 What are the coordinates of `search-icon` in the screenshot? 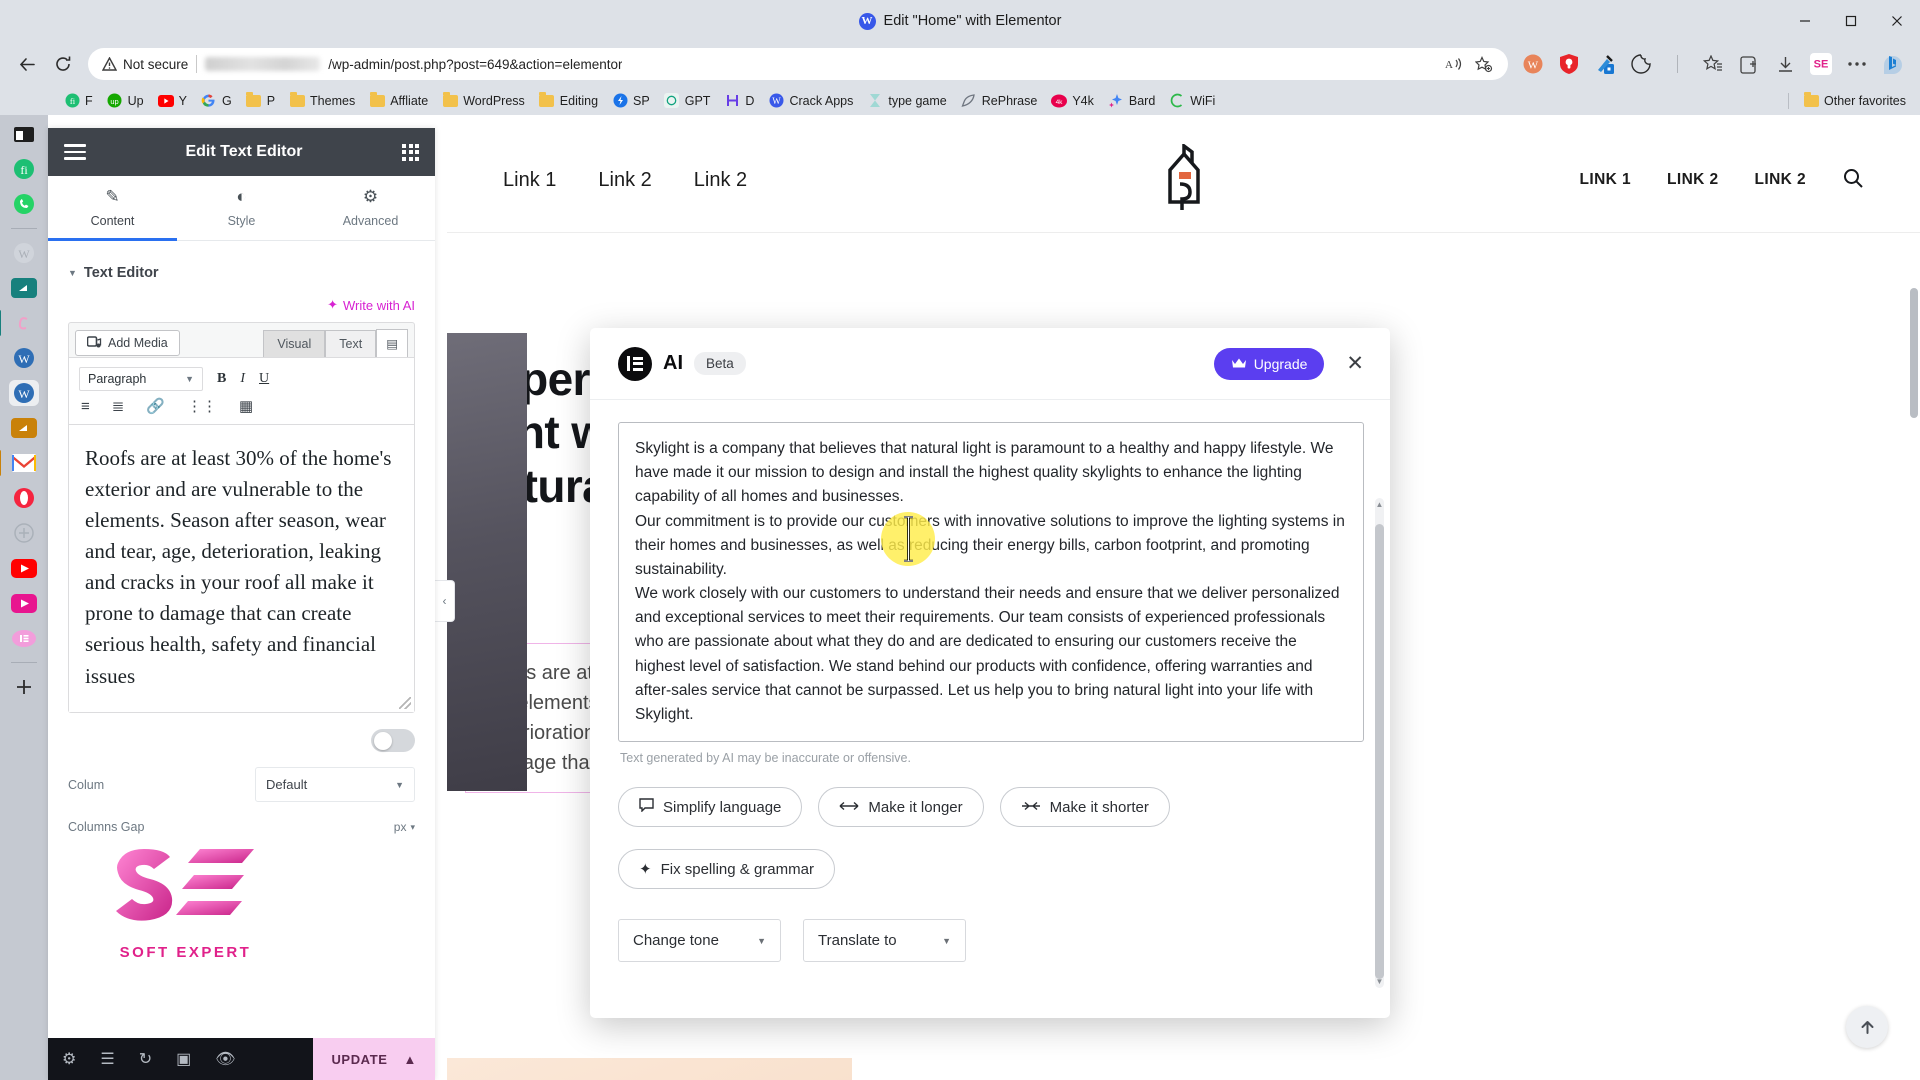 It's located at (1853, 180).